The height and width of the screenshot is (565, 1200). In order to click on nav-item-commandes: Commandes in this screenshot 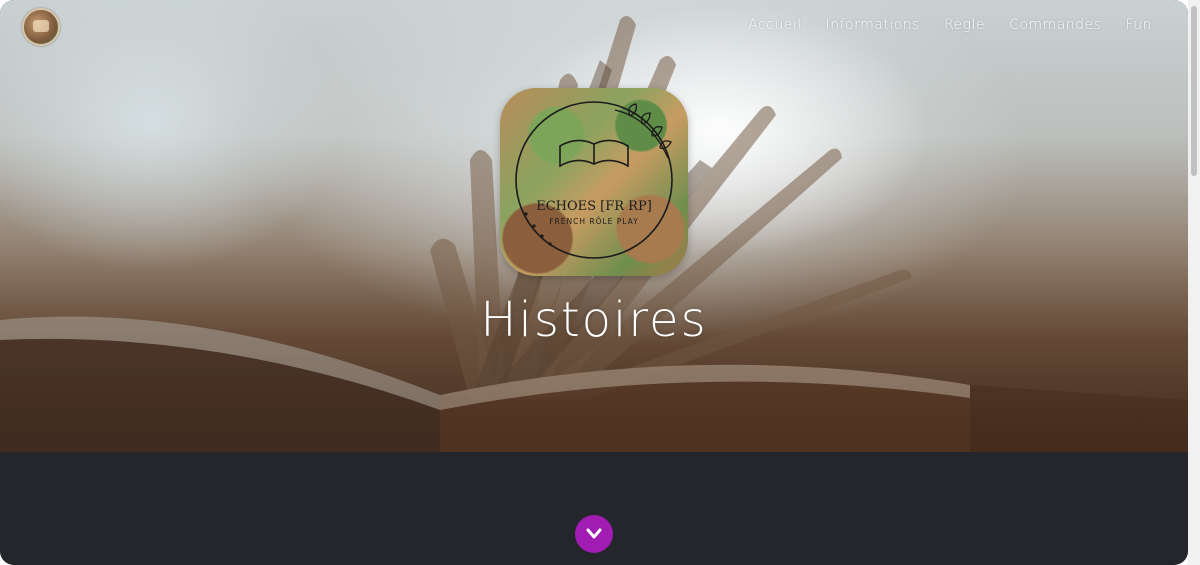, I will do `click(1055, 25)`.